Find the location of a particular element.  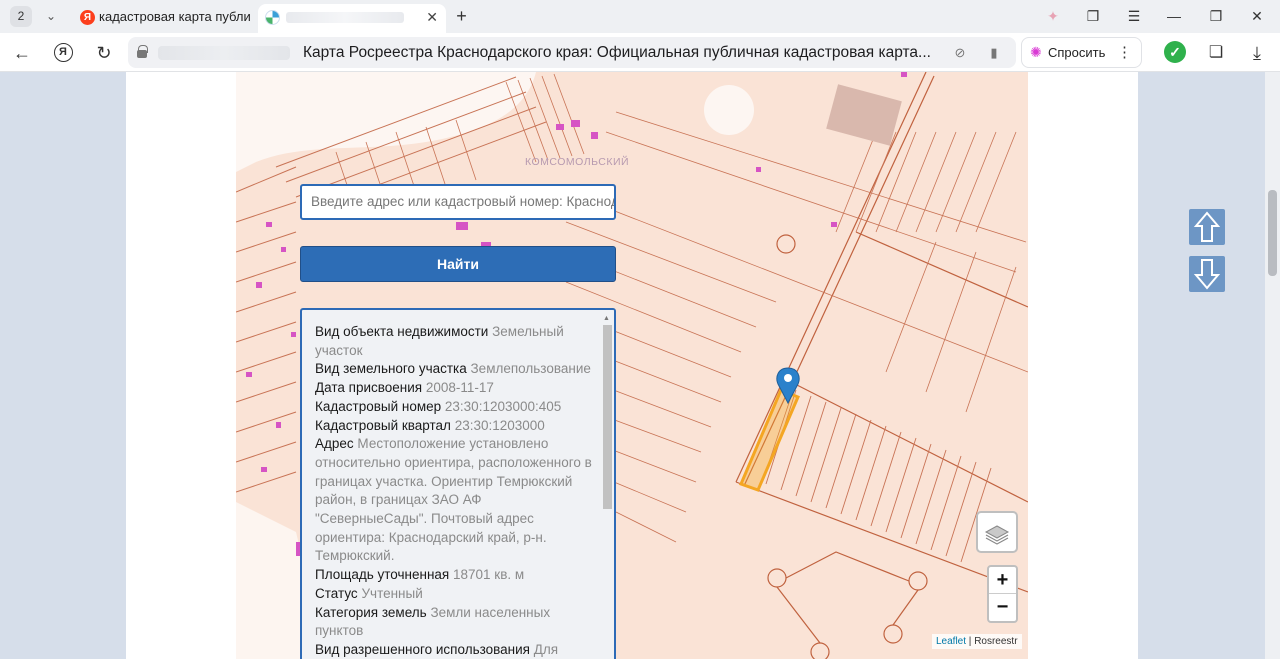

info-value: 23:30:1203000:405 is located at coordinates (503, 406).